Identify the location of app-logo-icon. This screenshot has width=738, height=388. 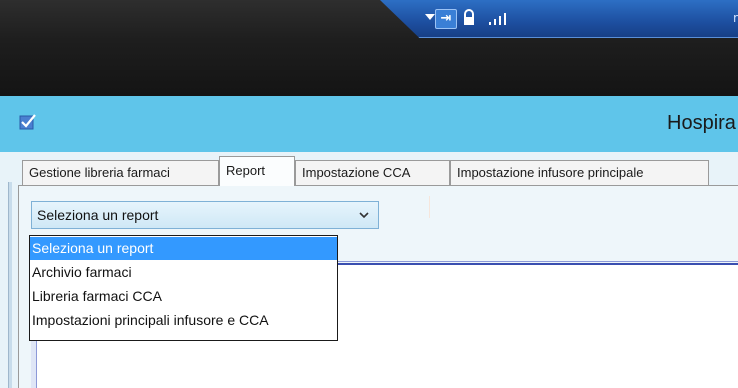
(28, 122).